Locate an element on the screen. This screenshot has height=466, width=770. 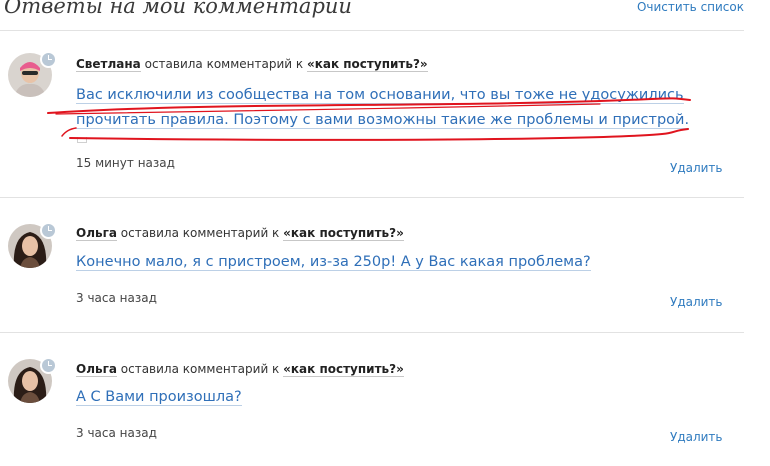
comment-text: А С Вами произошла? is located at coordinates (159, 397).